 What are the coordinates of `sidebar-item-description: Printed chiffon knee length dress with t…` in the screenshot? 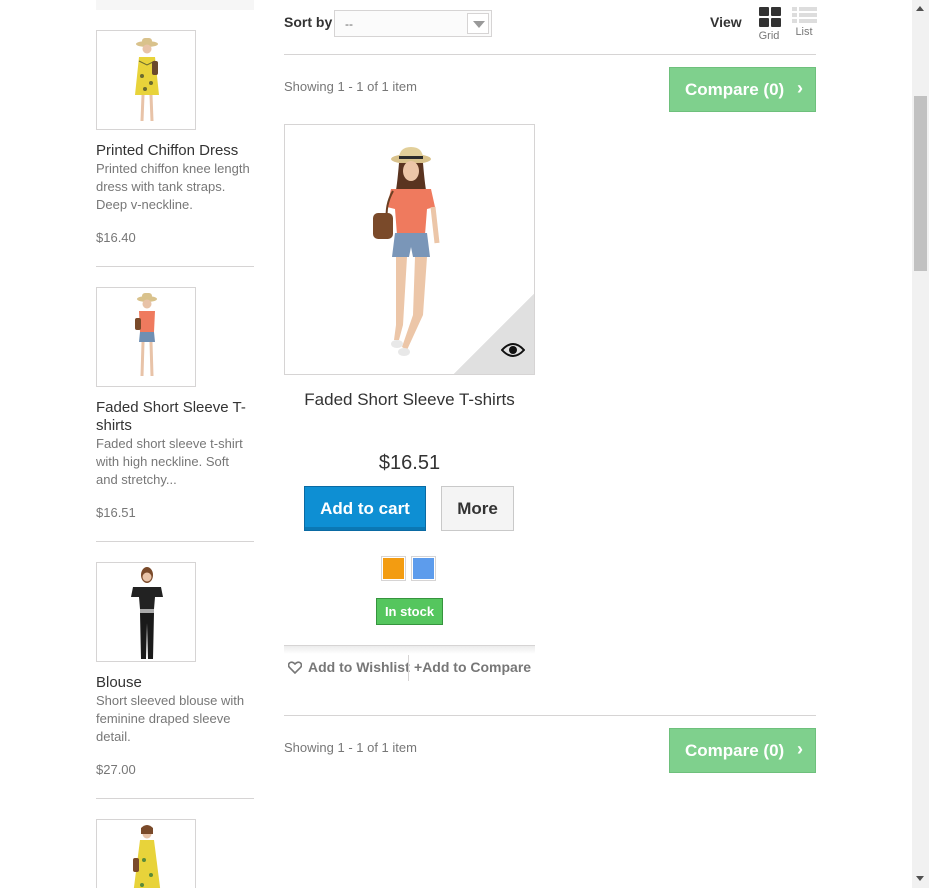 It's located at (173, 186).